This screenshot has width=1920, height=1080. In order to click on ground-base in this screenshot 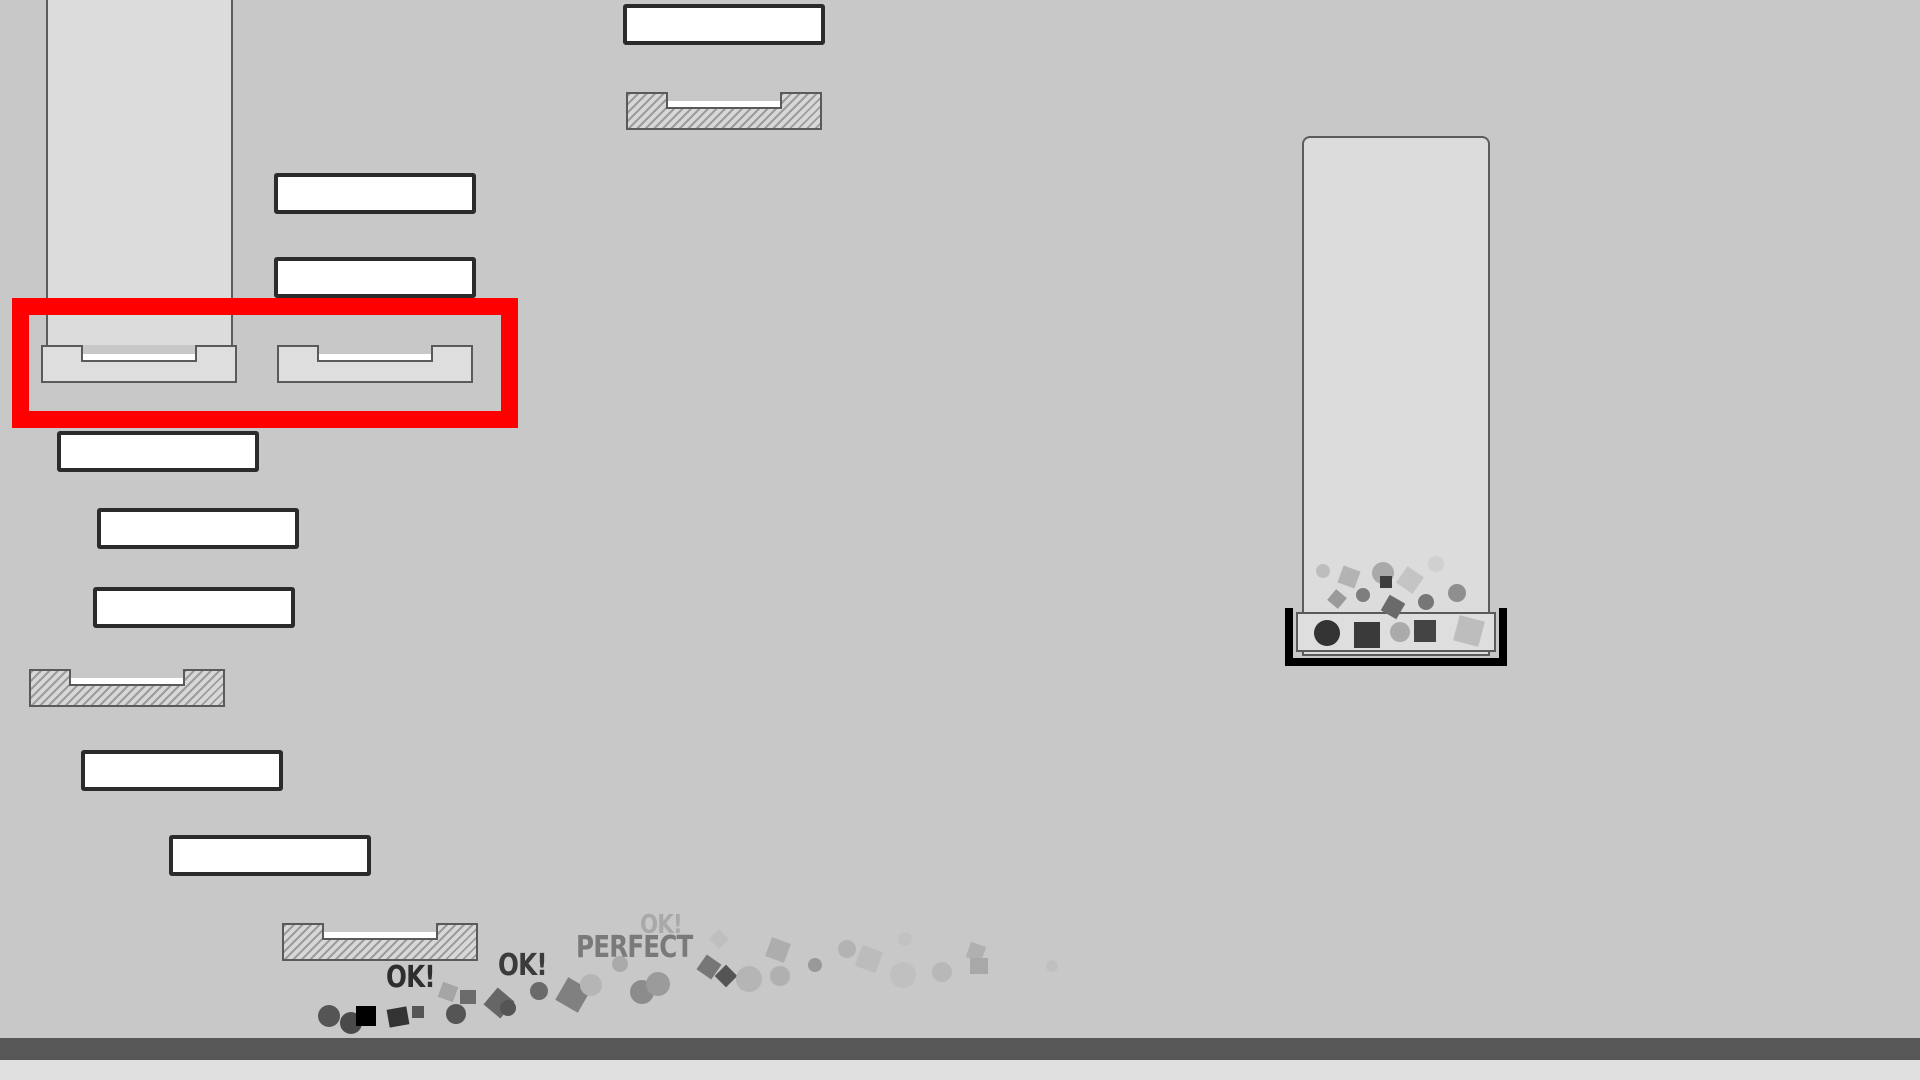, I will do `click(960, 1070)`.